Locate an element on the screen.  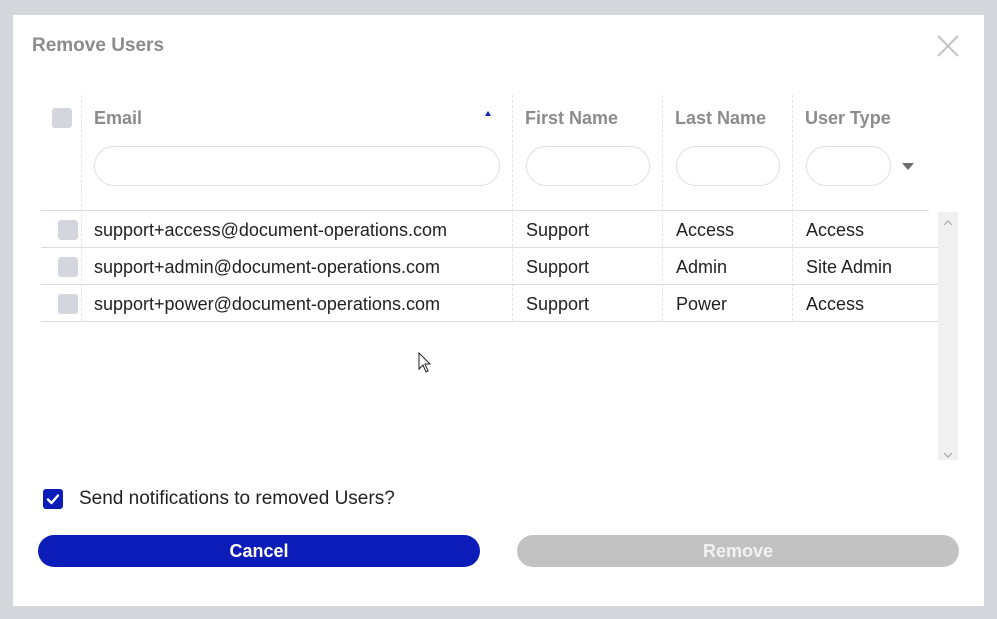
scroll-up-icon is located at coordinates (948, 220).